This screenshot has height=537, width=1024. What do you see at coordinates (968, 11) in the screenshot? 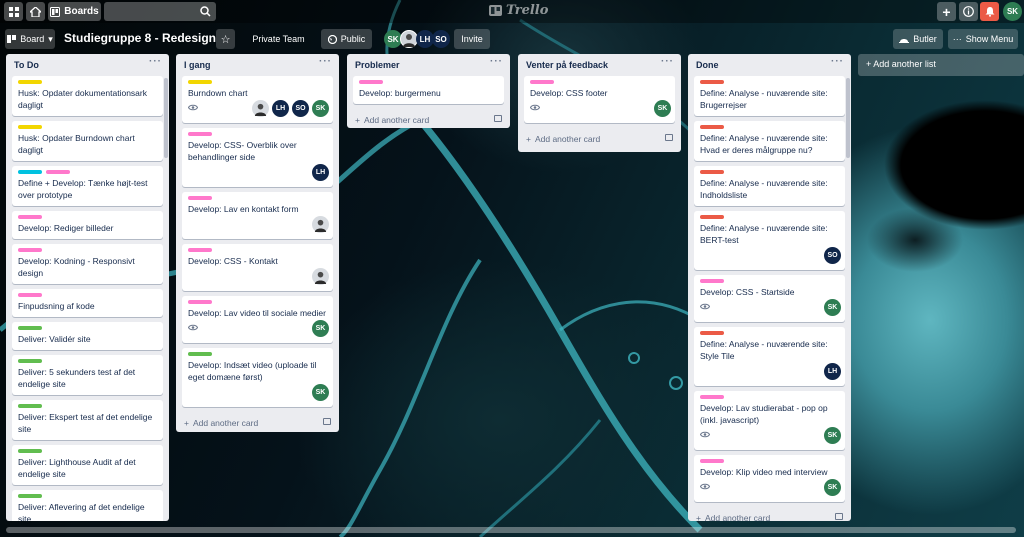
I see `info-button` at bounding box center [968, 11].